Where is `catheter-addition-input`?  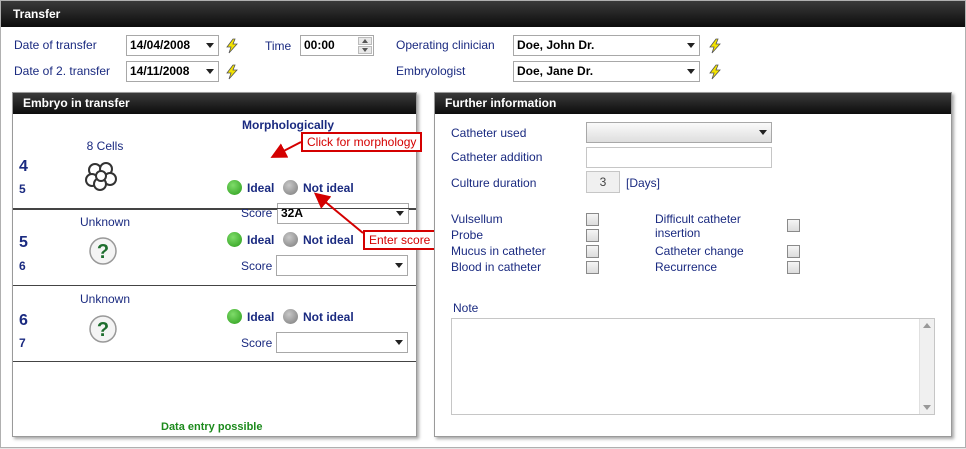 catheter-addition-input is located at coordinates (679, 157).